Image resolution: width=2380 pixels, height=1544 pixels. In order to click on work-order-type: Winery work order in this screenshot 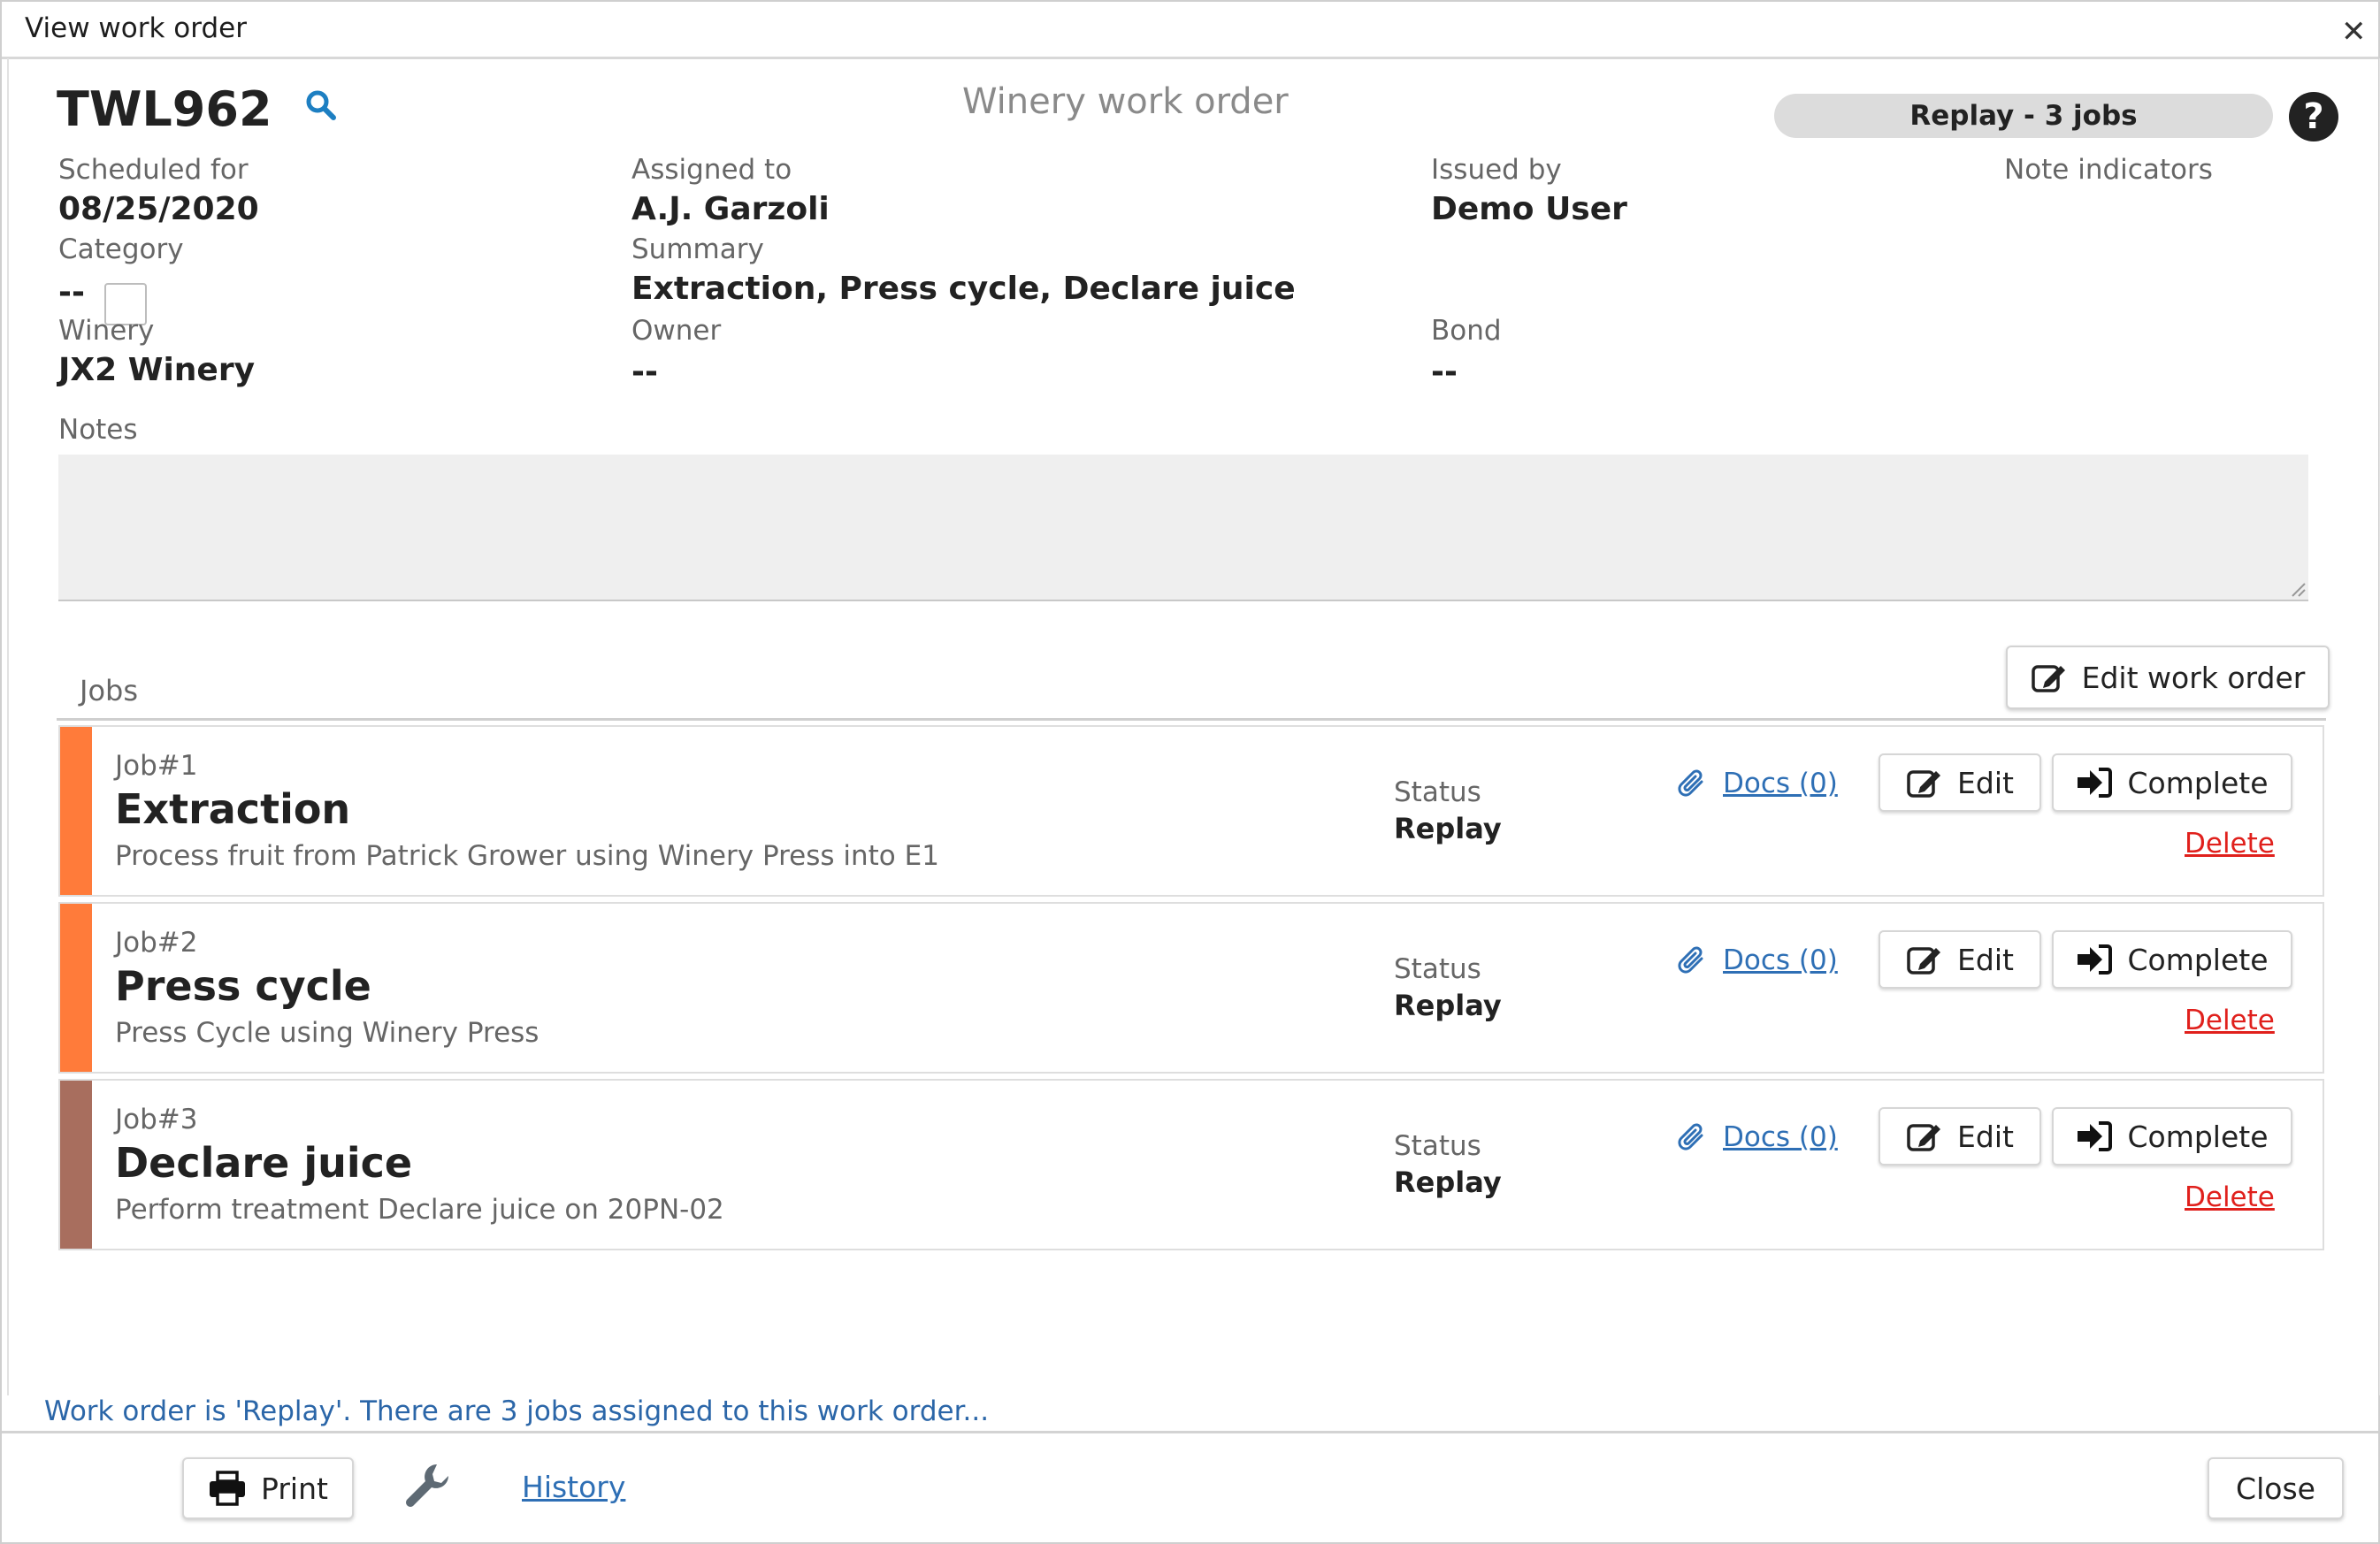, I will do `click(1125, 101)`.